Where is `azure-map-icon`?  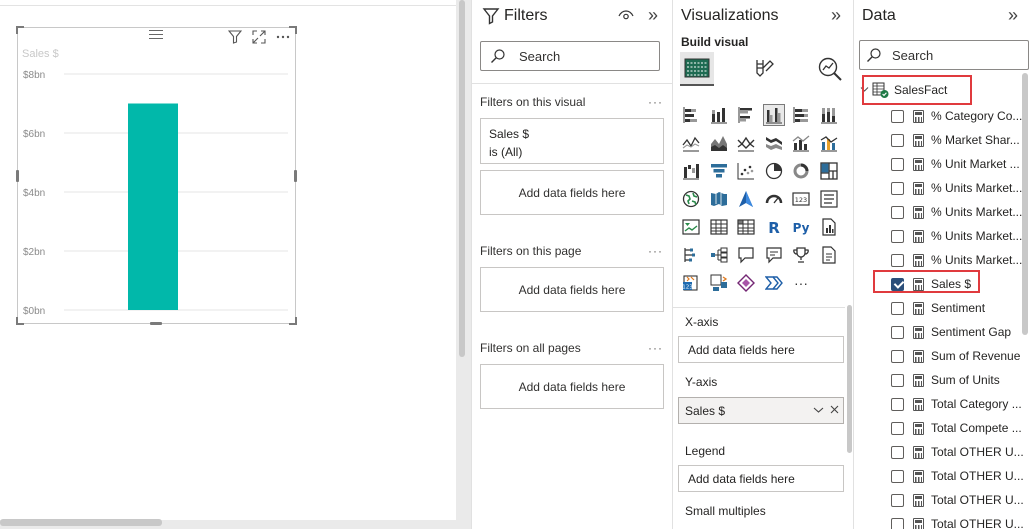
azure-map-icon is located at coordinates (746, 199).